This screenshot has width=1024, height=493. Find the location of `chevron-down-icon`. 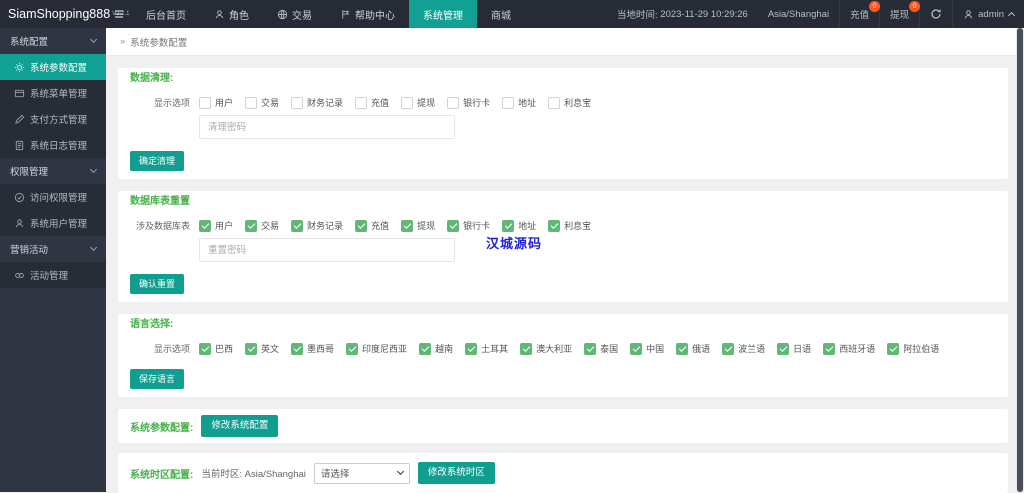

chevron-down-icon is located at coordinates (93, 39).